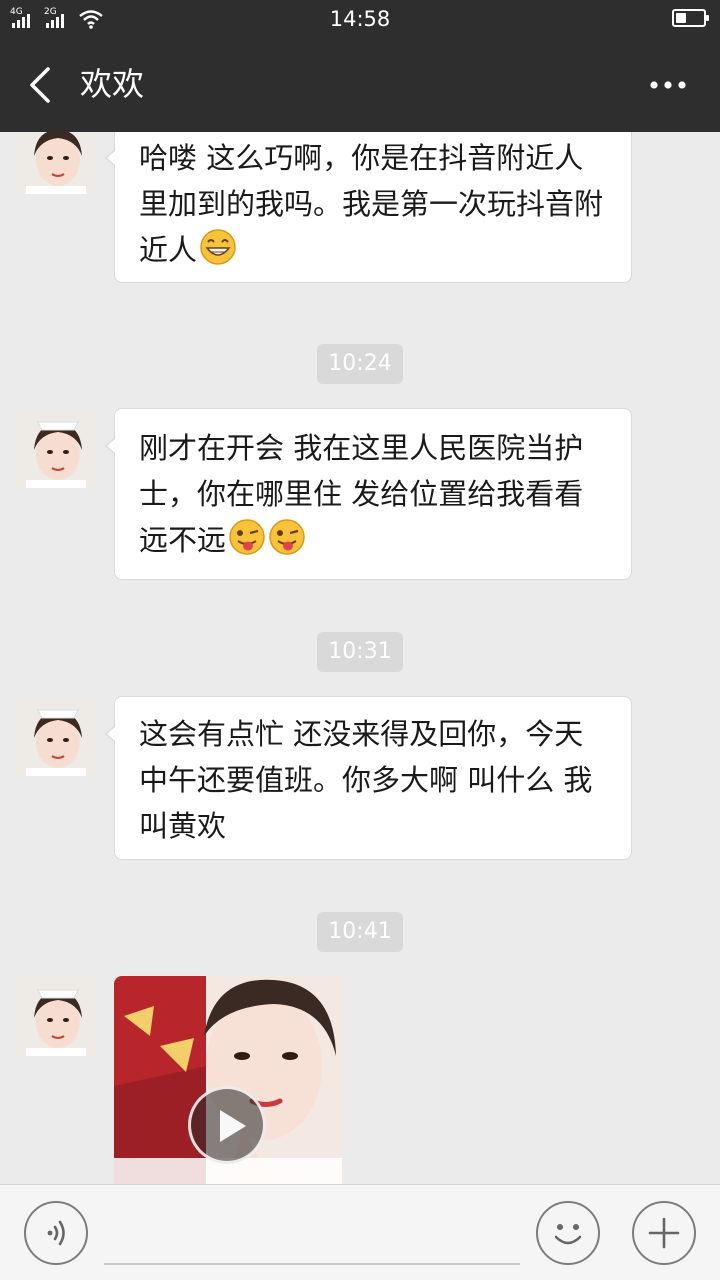 This screenshot has width=720, height=1280. I want to click on plus-icon, so click(664, 1233).